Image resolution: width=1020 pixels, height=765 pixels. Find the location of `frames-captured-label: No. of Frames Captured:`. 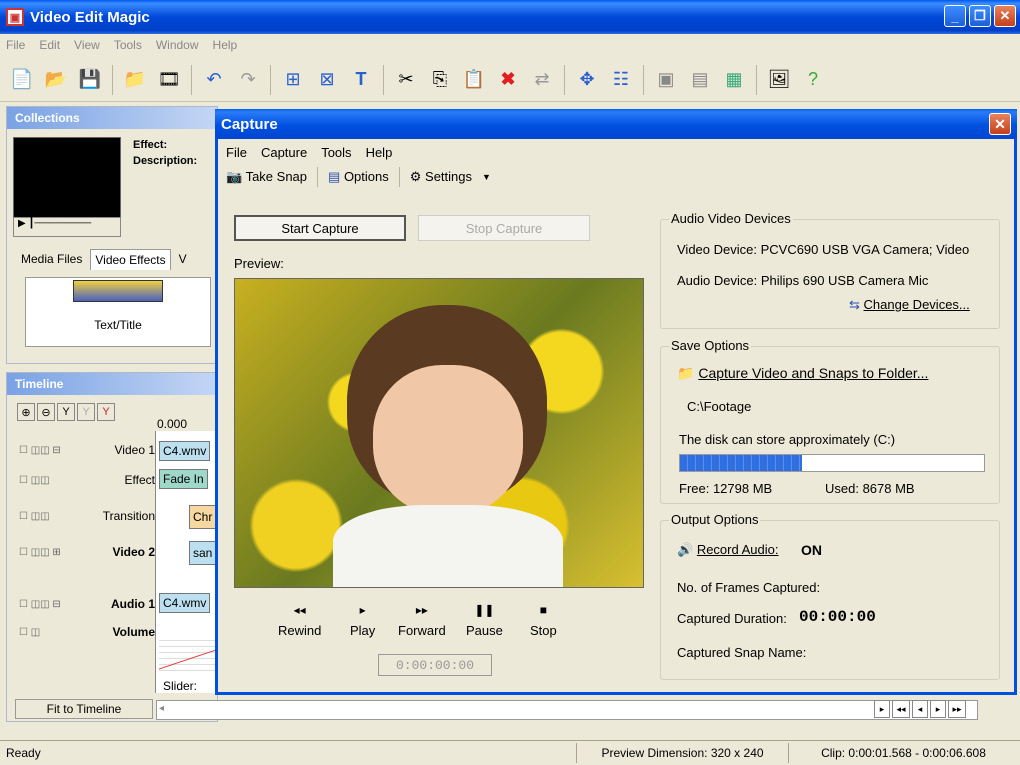

frames-captured-label: No. of Frames Captured: is located at coordinates (749, 587).